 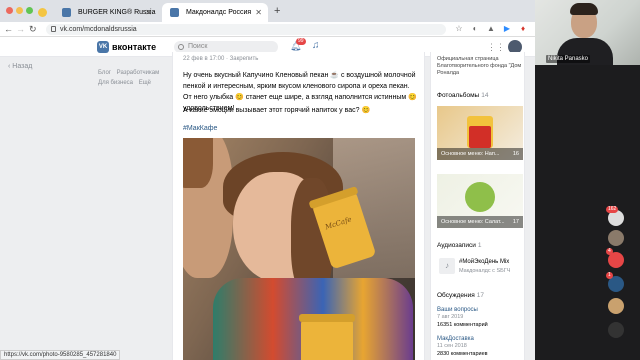 I want to click on album-caption: Основное меню: Нап... 16, so click(x=480, y=154).